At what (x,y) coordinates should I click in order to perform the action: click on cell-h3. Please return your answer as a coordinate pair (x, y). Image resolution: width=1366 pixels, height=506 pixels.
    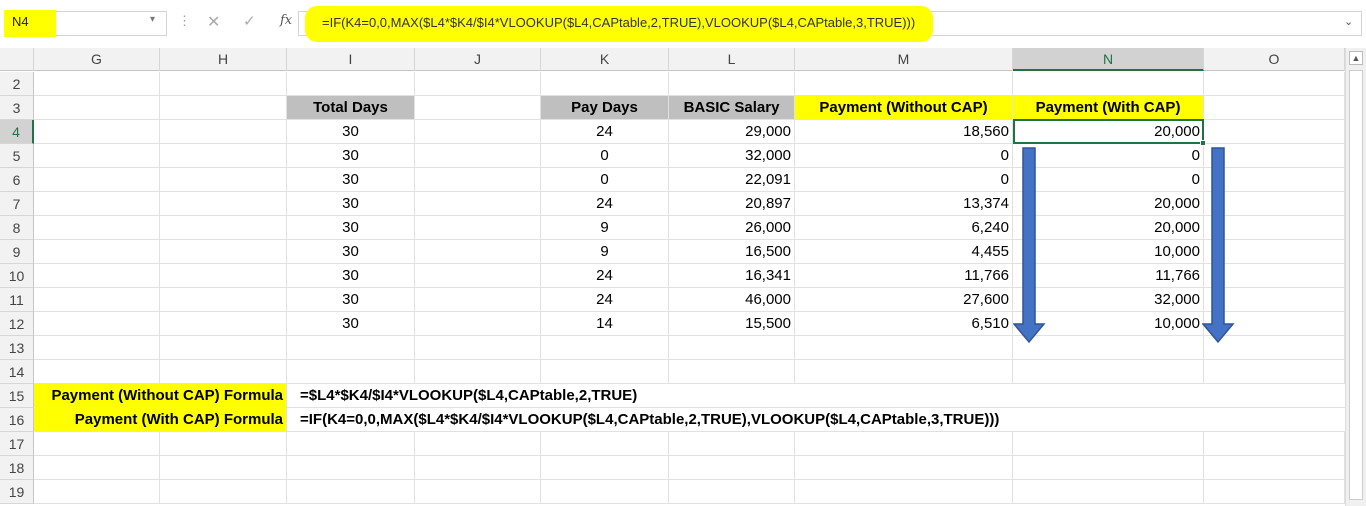
    Looking at the image, I should click on (223, 108).